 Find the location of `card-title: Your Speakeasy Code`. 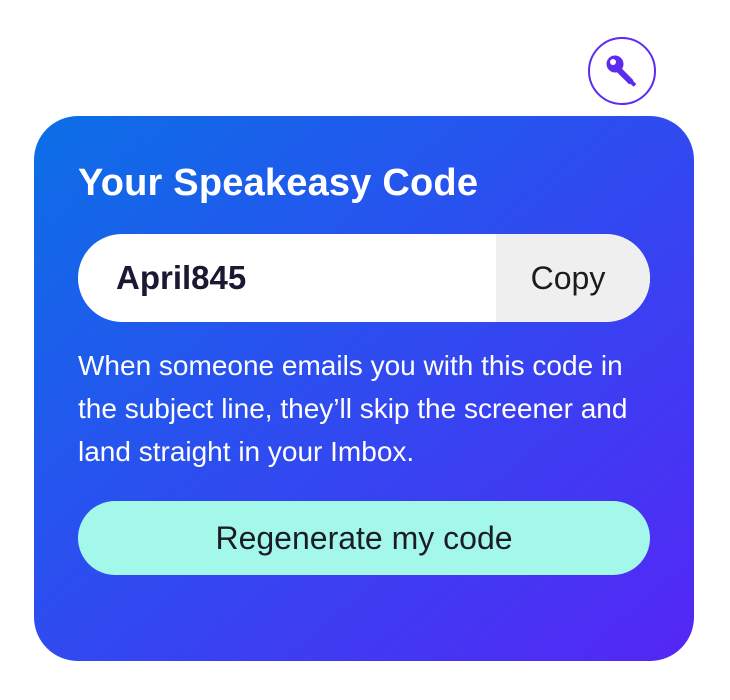

card-title: Your Speakeasy Code is located at coordinates (278, 183).